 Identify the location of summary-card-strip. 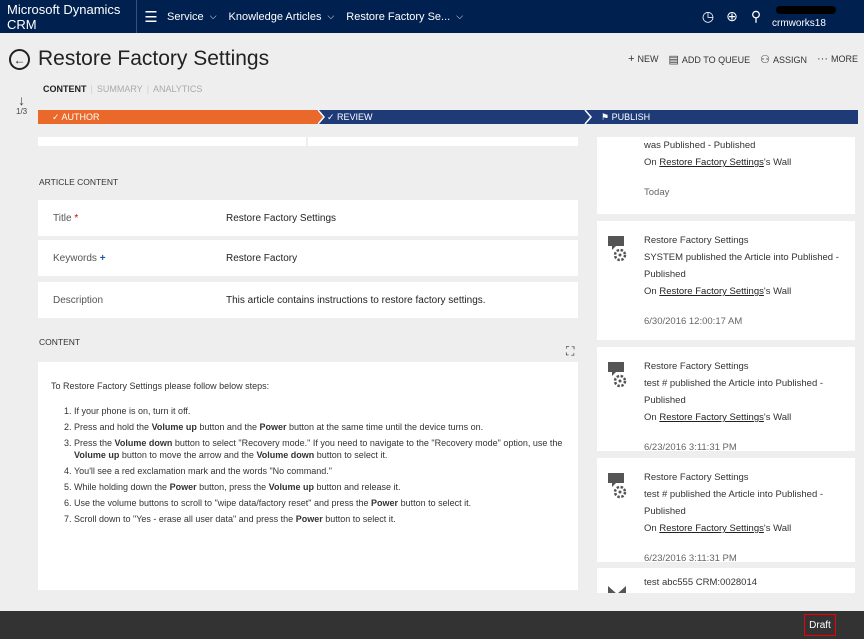
(308, 141).